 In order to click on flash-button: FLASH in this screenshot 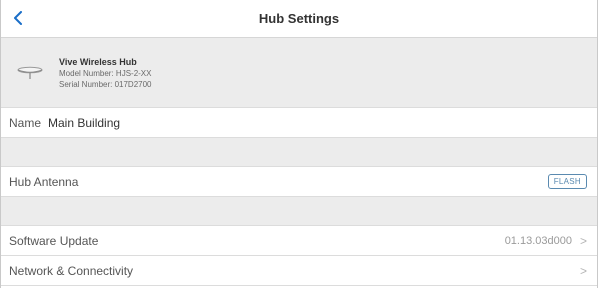, I will do `click(567, 181)`.